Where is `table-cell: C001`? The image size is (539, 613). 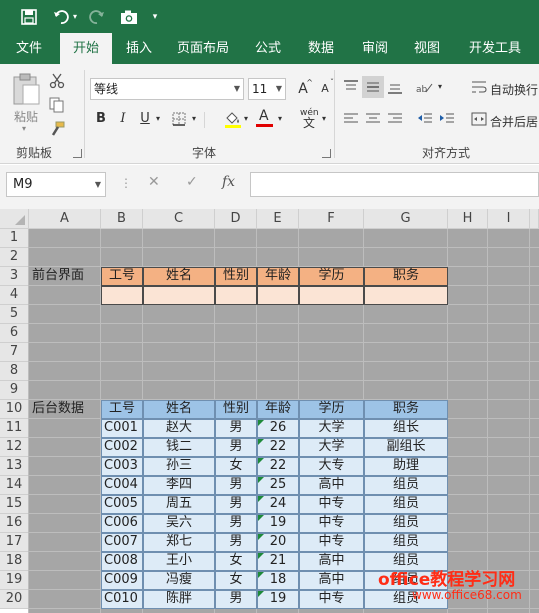 table-cell: C001 is located at coordinates (122, 428).